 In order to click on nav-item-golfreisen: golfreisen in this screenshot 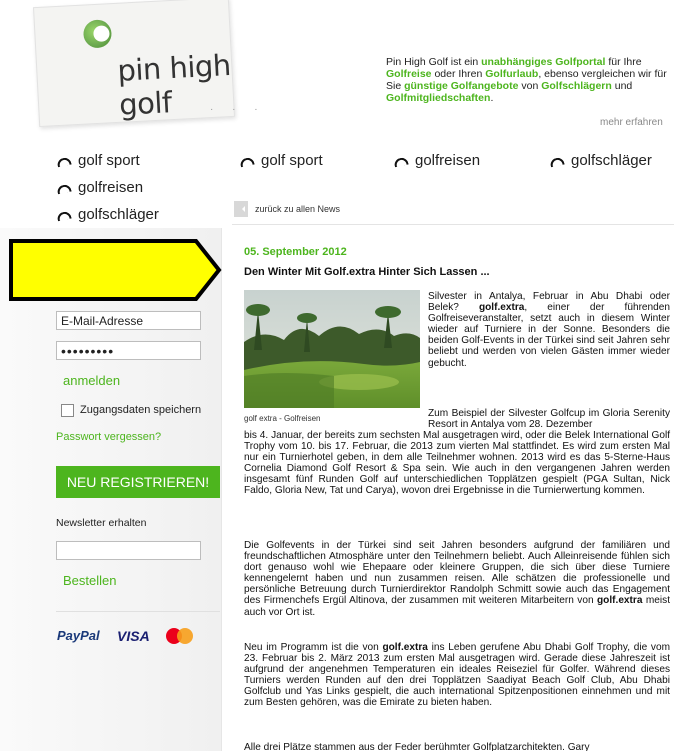, I will do `click(437, 160)`.